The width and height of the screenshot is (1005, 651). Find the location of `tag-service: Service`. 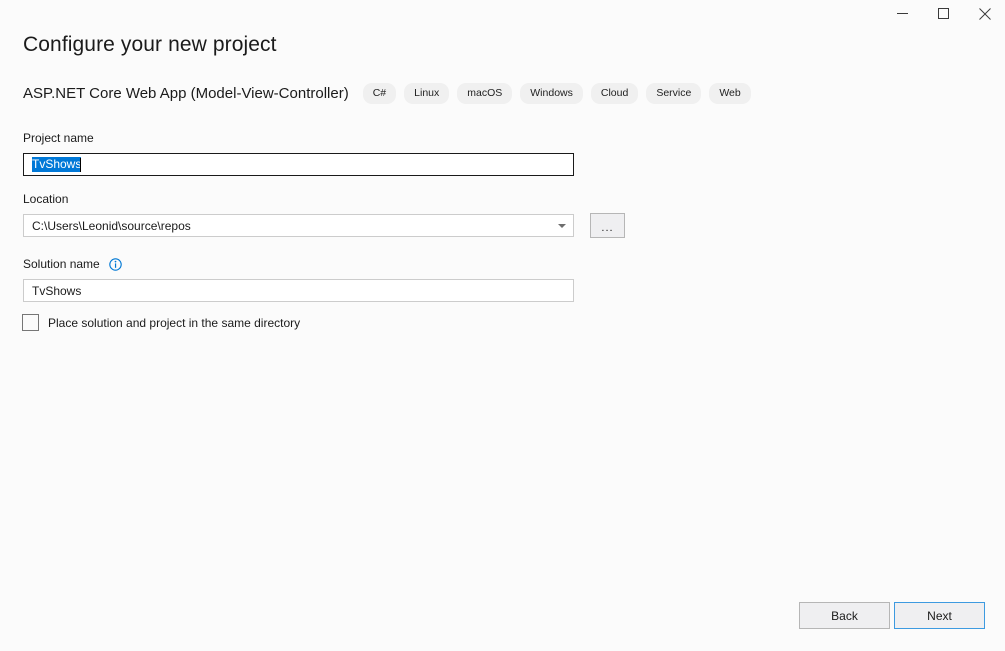

tag-service: Service is located at coordinates (674, 93).